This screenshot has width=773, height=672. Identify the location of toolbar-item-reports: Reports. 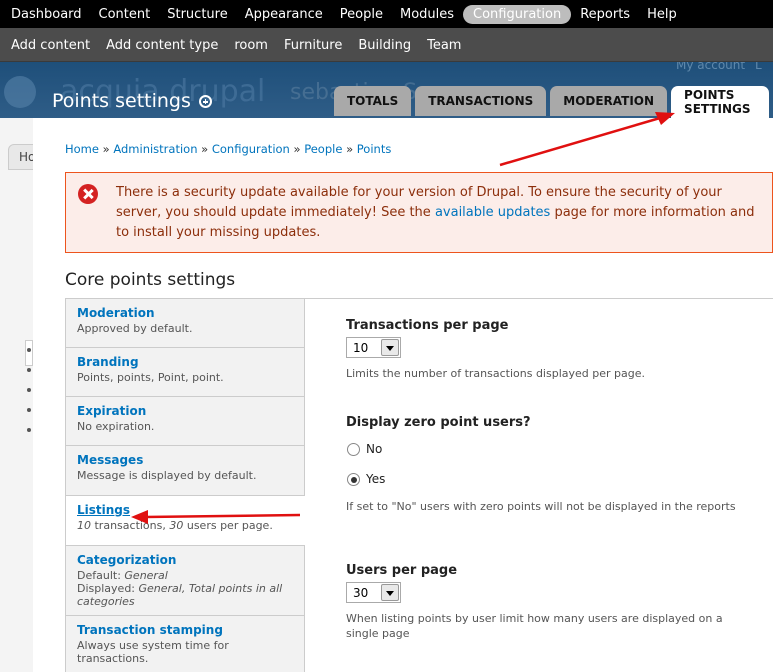
(605, 14).